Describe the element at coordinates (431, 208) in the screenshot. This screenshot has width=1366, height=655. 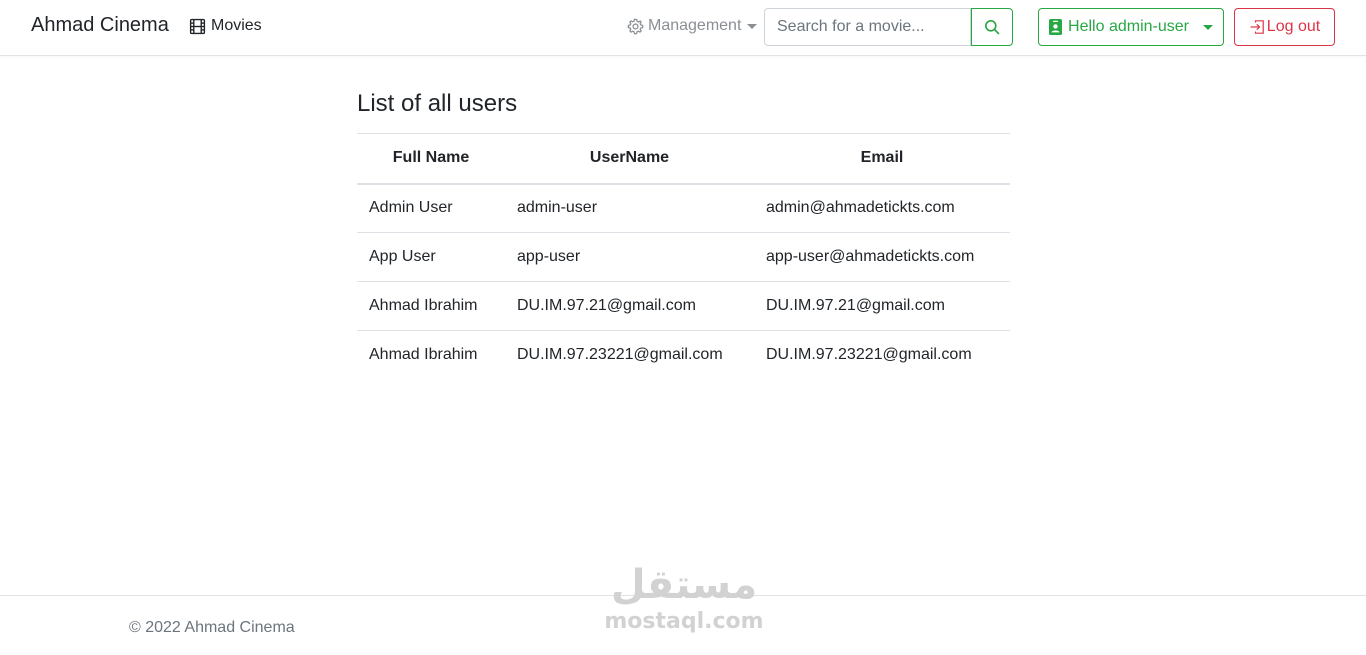
I see `cell-full-name: Admin User` at that location.